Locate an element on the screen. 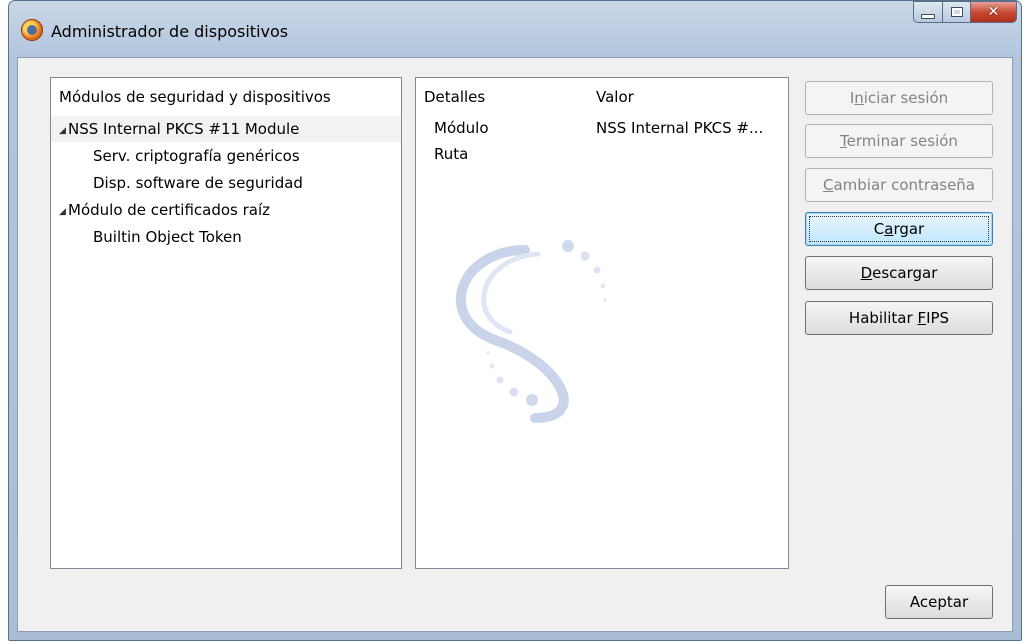 The image size is (1024, 643). tree-item: Builtin Object Token is located at coordinates (226, 237).